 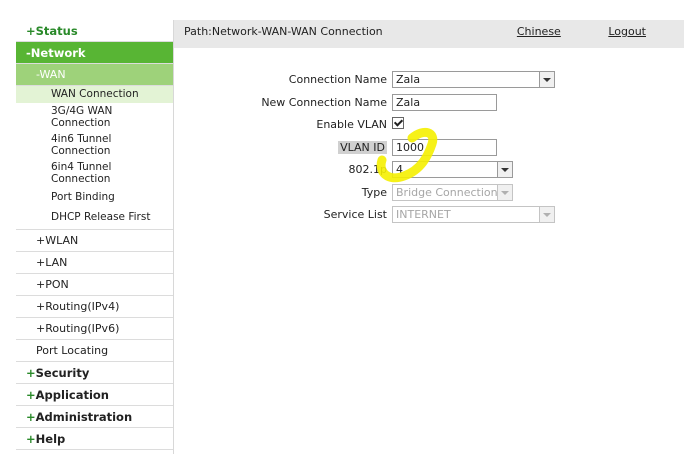 I want to click on nav-dhcp-release-first: DHCP Release First, so click(x=94, y=217).